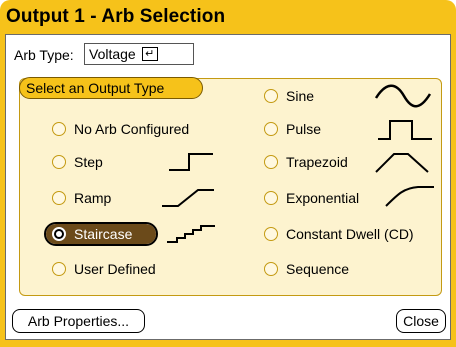 Image resolution: width=456 pixels, height=347 pixels. What do you see at coordinates (410, 196) in the screenshot?
I see `exponential-wave-icon` at bounding box center [410, 196].